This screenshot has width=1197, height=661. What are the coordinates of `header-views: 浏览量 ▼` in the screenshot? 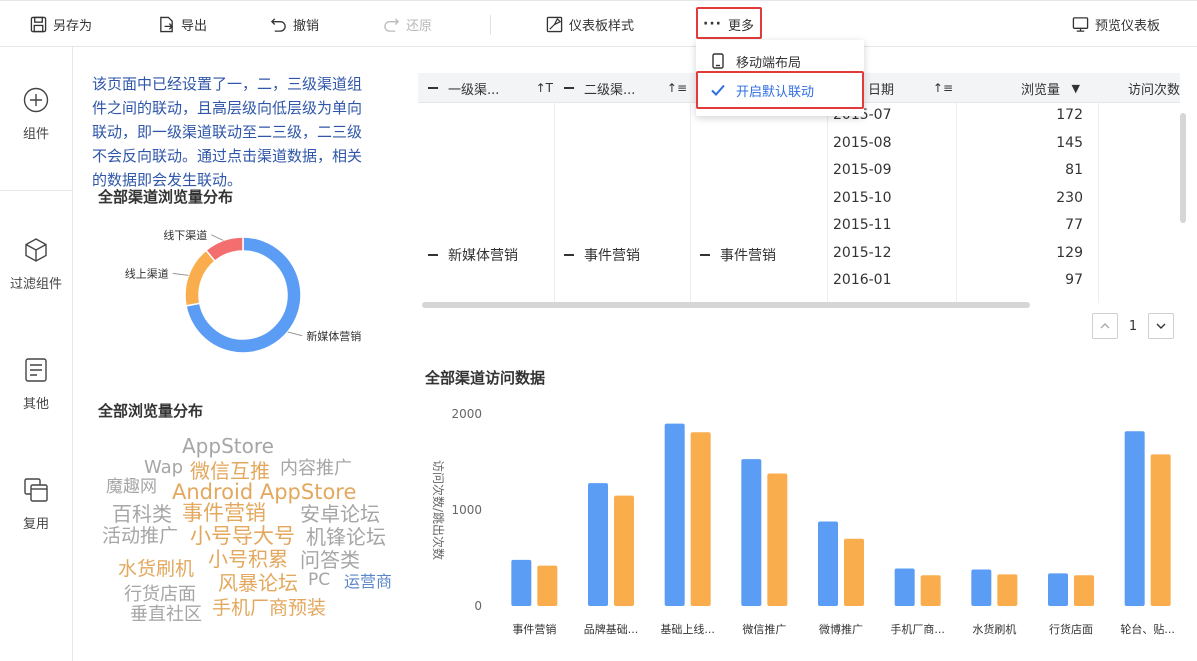 It's located at (1029, 88).